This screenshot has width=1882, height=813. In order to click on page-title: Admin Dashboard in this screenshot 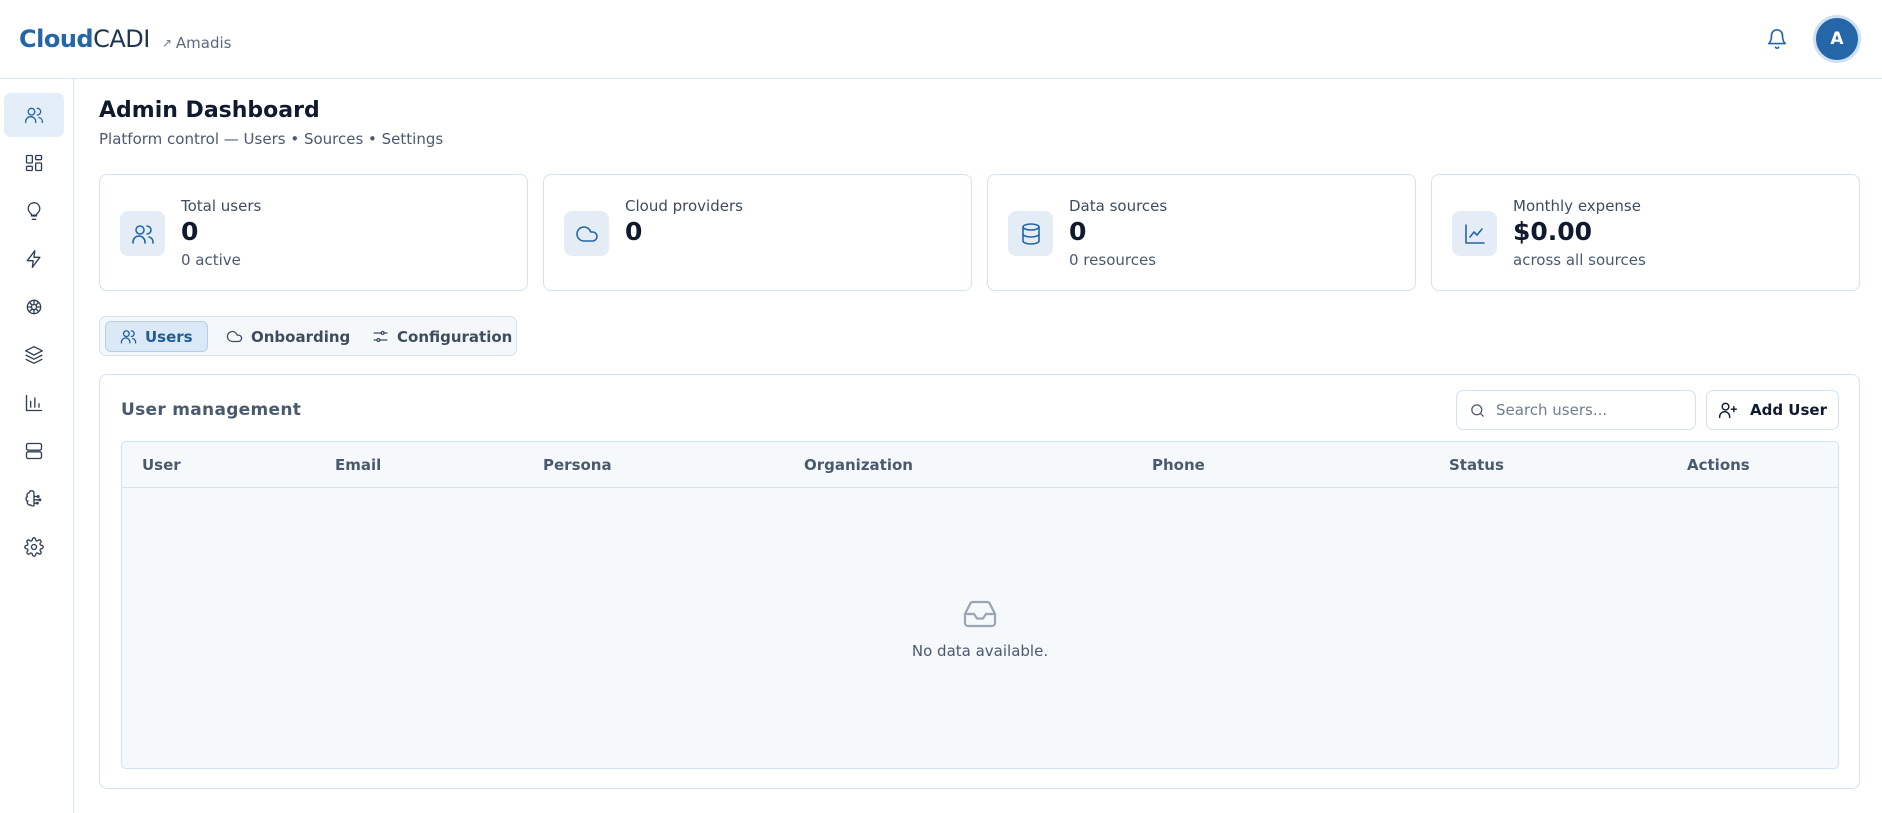, I will do `click(209, 110)`.